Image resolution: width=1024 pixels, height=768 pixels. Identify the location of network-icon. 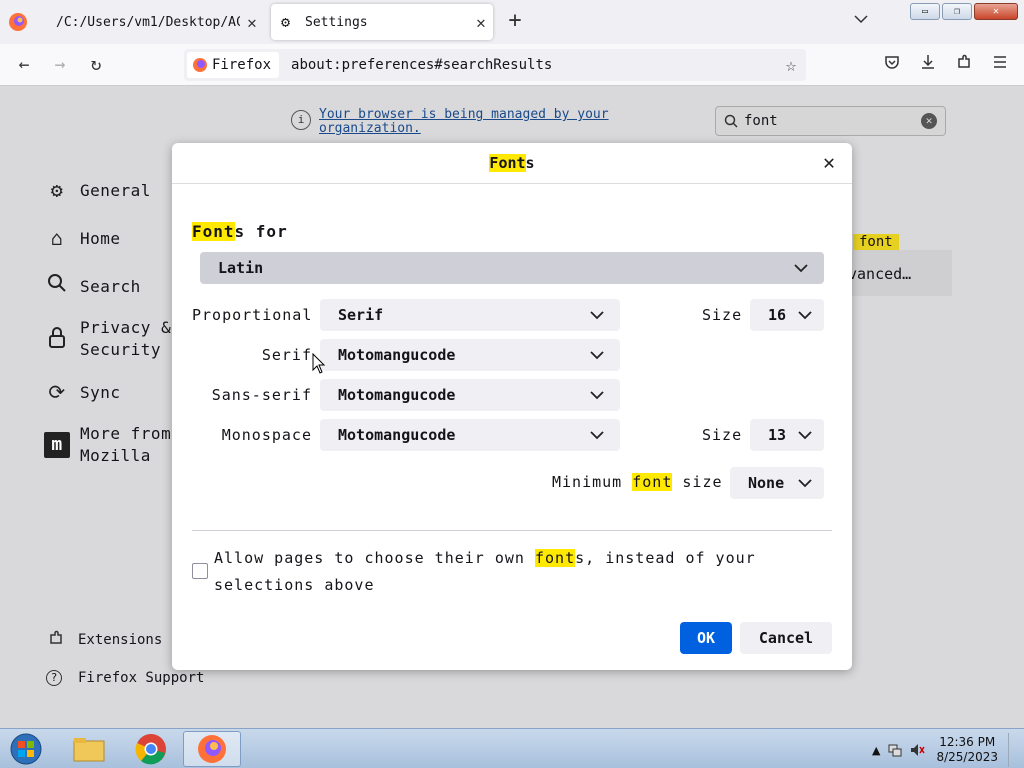
(895, 750).